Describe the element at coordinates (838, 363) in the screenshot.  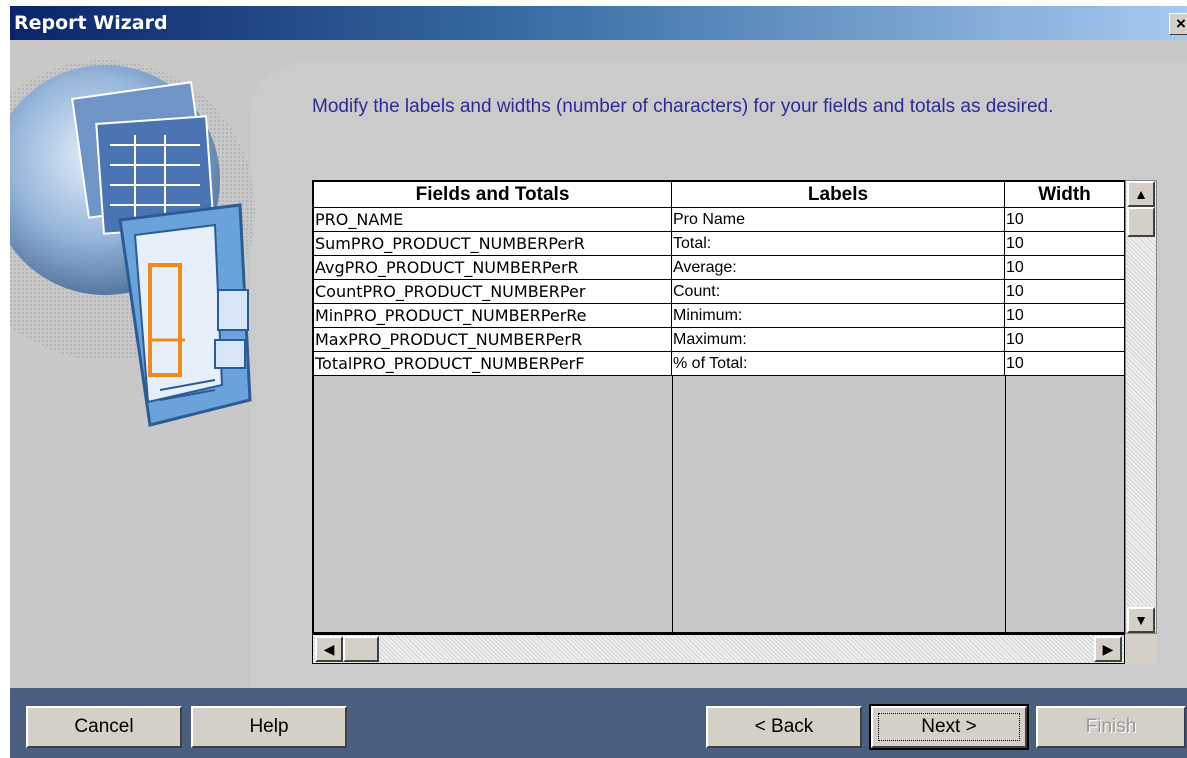
I see `label-cell: % of Total:` at that location.